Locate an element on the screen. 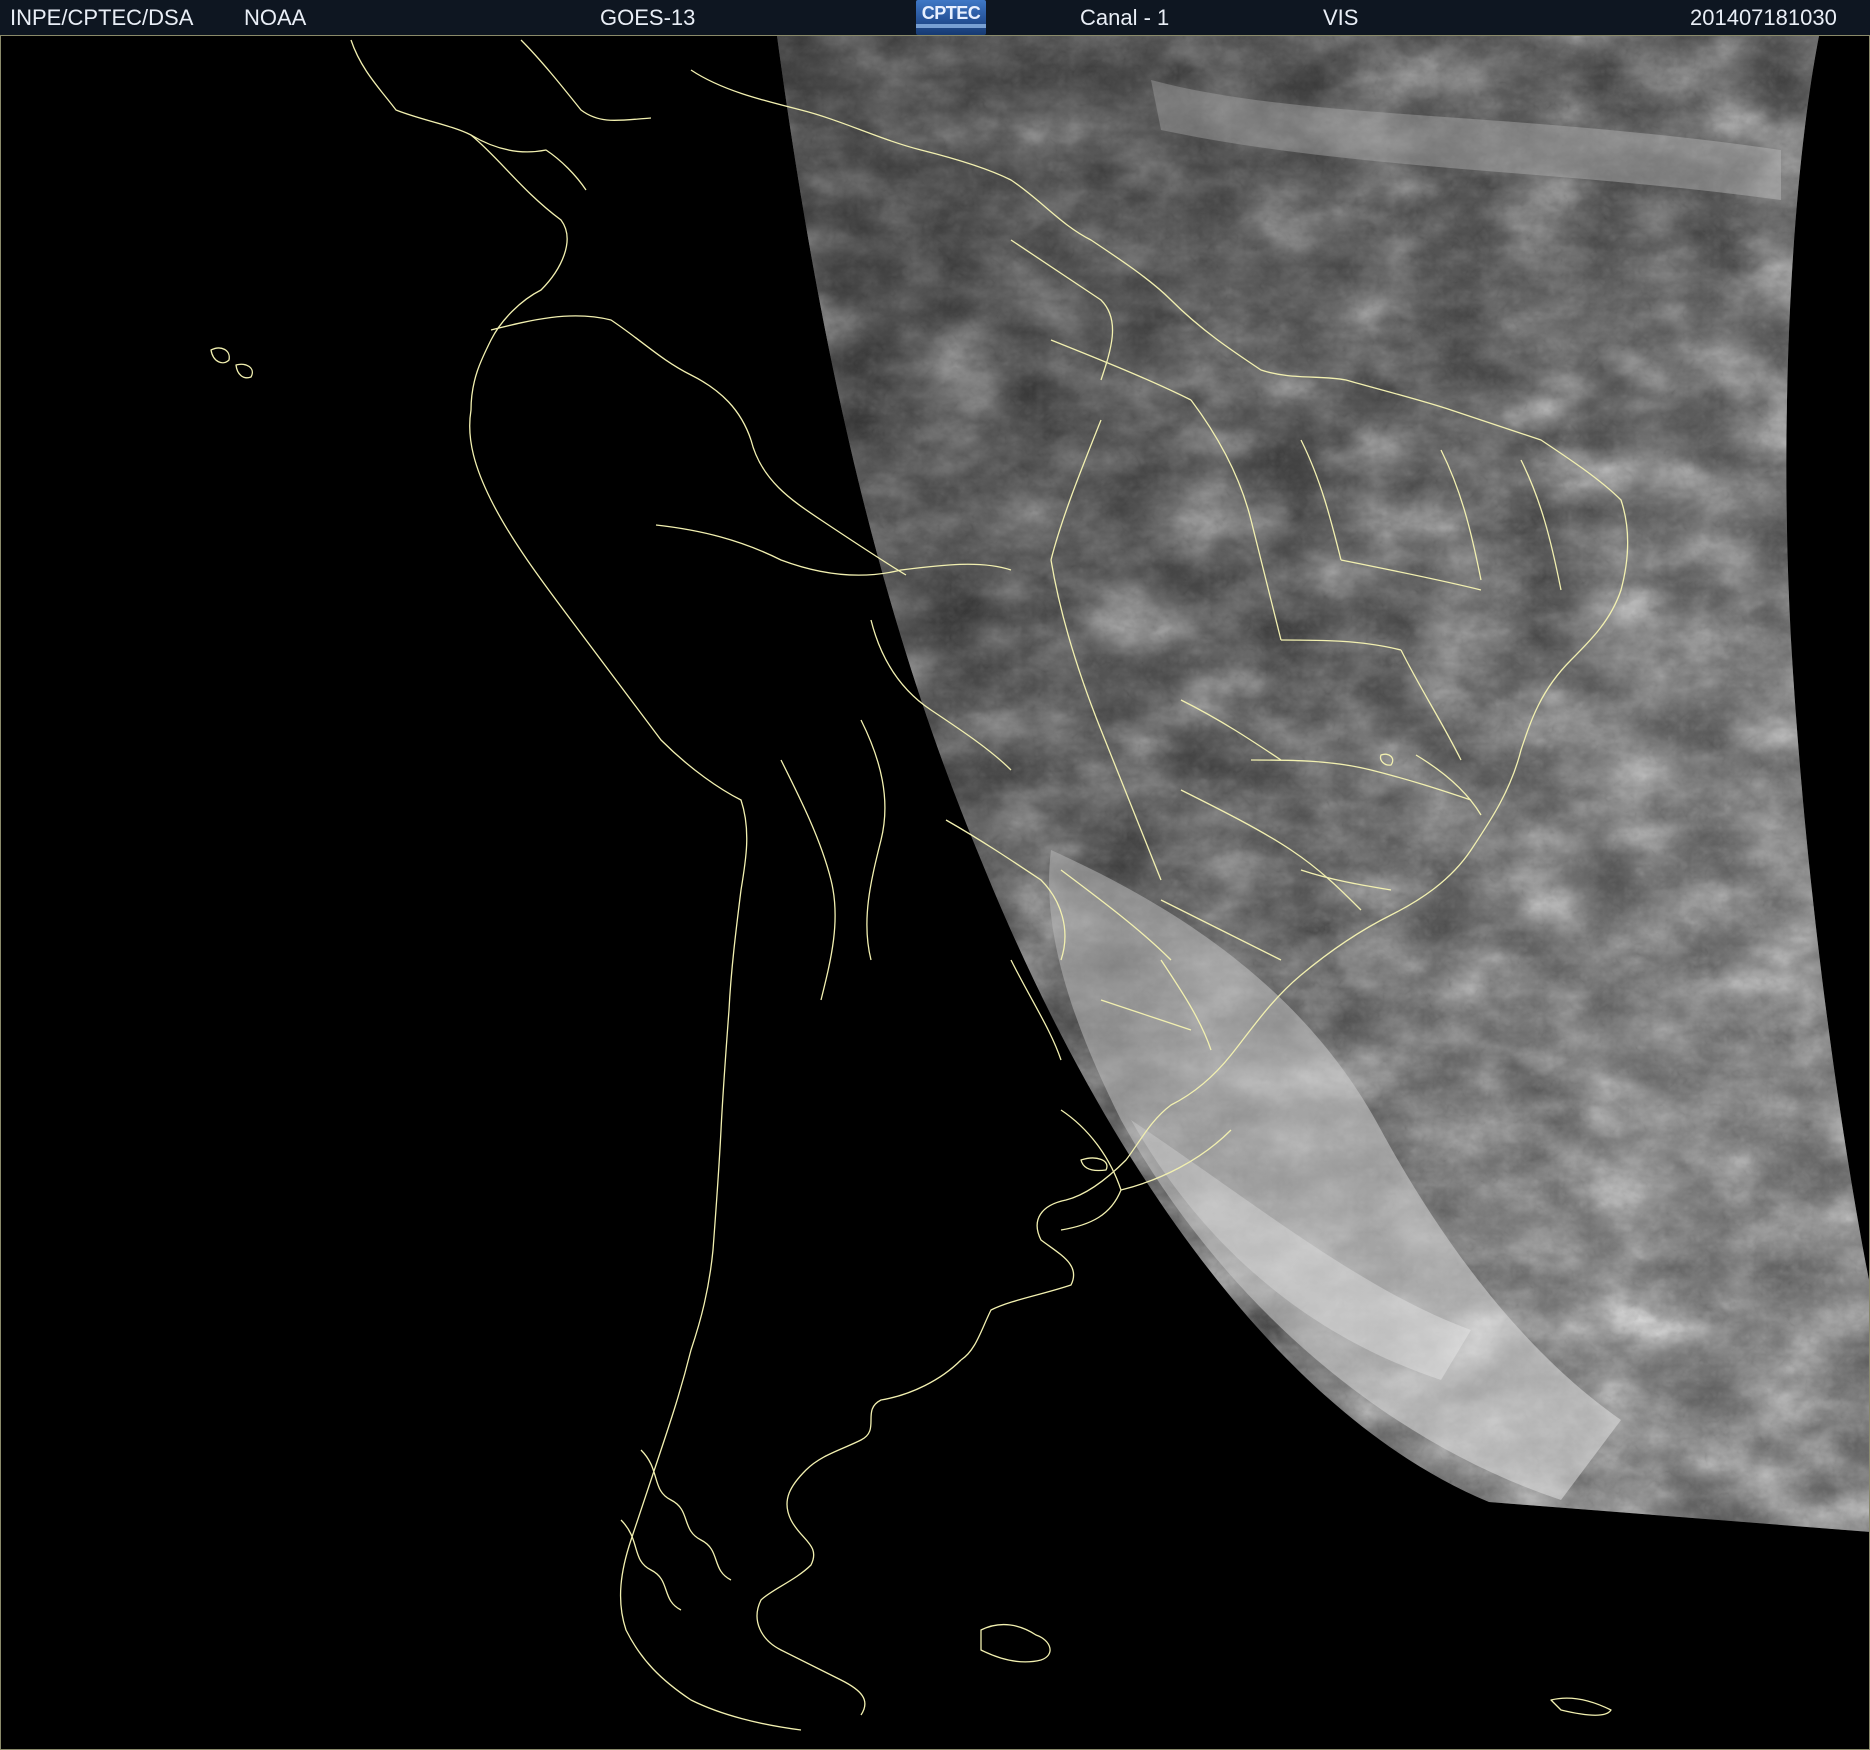 The height and width of the screenshot is (1750, 1870). agency-label: INPE/CPTEC/DSA is located at coordinates (102, 17).